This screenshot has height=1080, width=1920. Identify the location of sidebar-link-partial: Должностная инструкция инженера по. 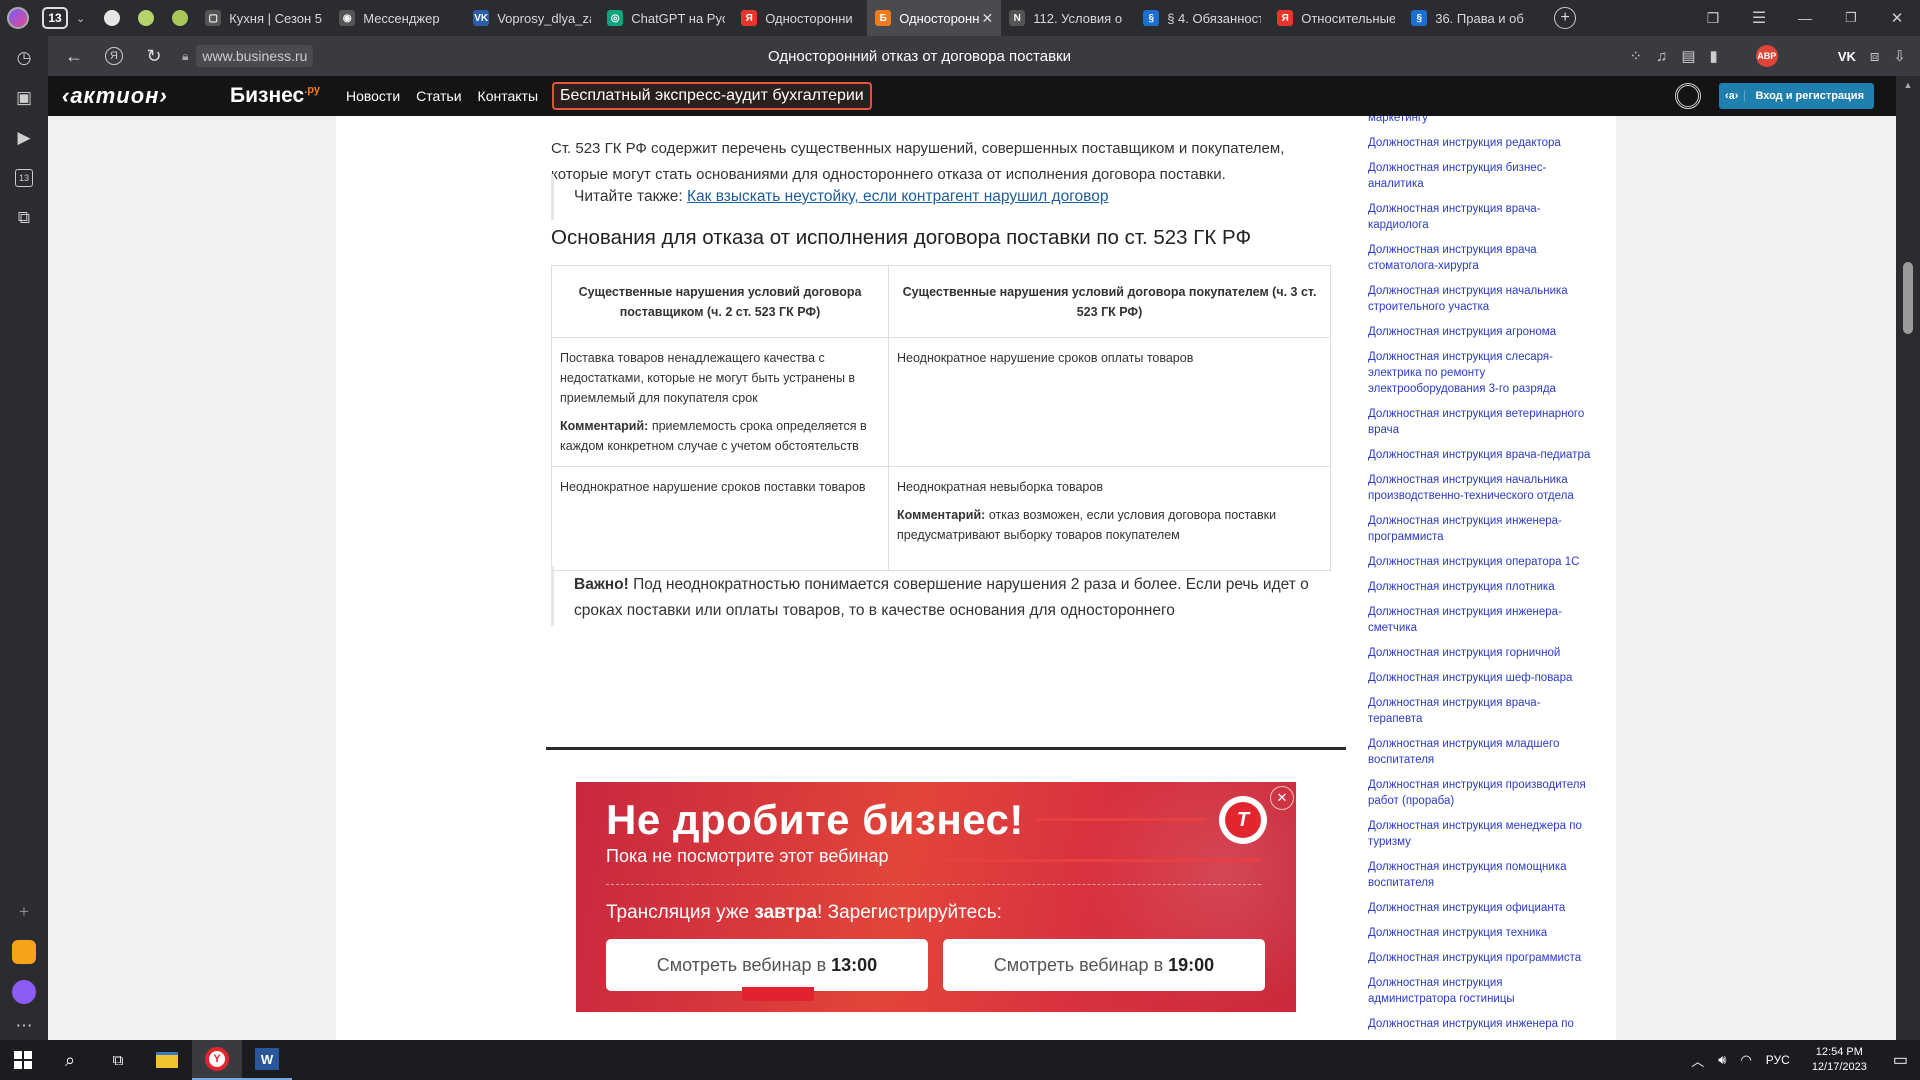
(1480, 1024).